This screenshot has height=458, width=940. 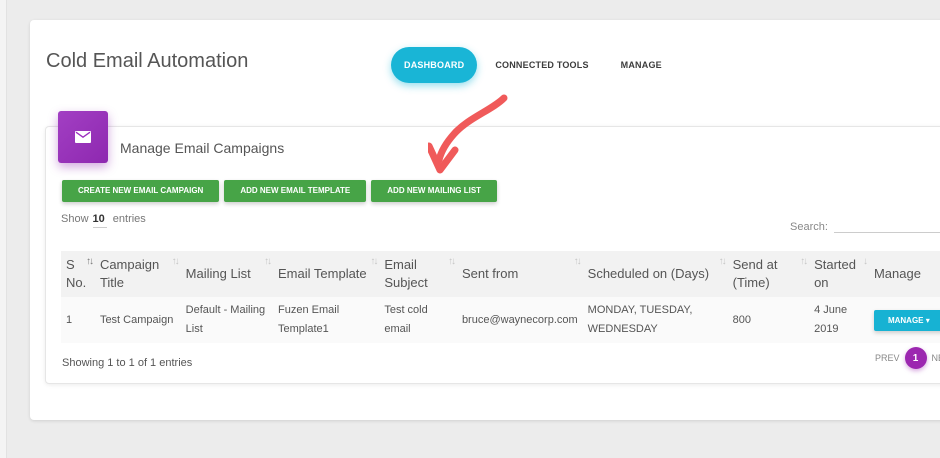 What do you see at coordinates (3, 229) in the screenshot?
I see `left-edge-strip` at bounding box center [3, 229].